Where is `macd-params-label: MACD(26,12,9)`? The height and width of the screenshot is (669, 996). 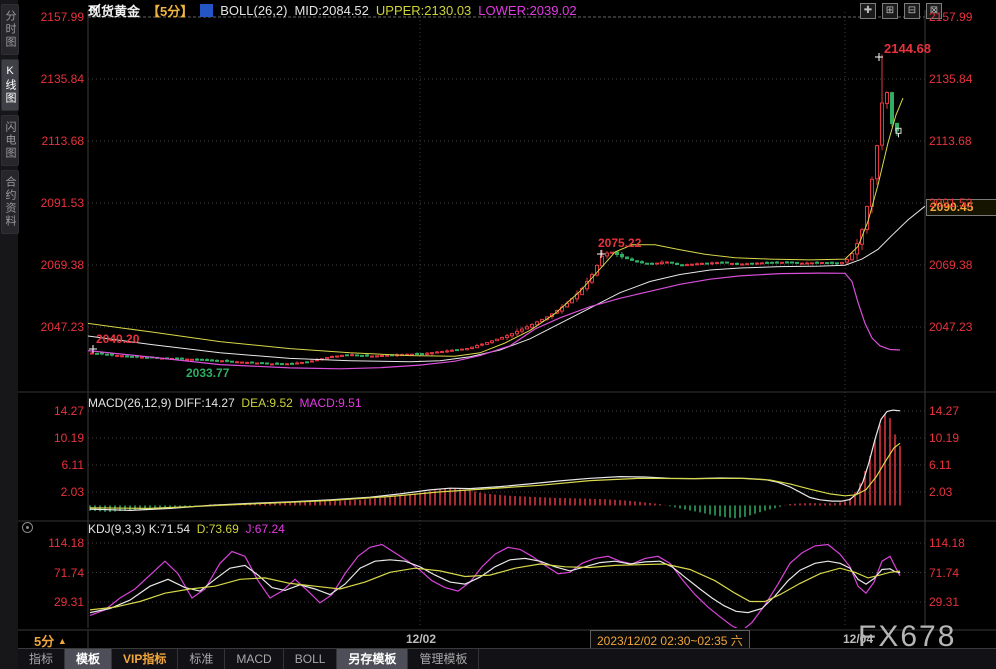 macd-params-label: MACD(26,12,9) is located at coordinates (130, 403).